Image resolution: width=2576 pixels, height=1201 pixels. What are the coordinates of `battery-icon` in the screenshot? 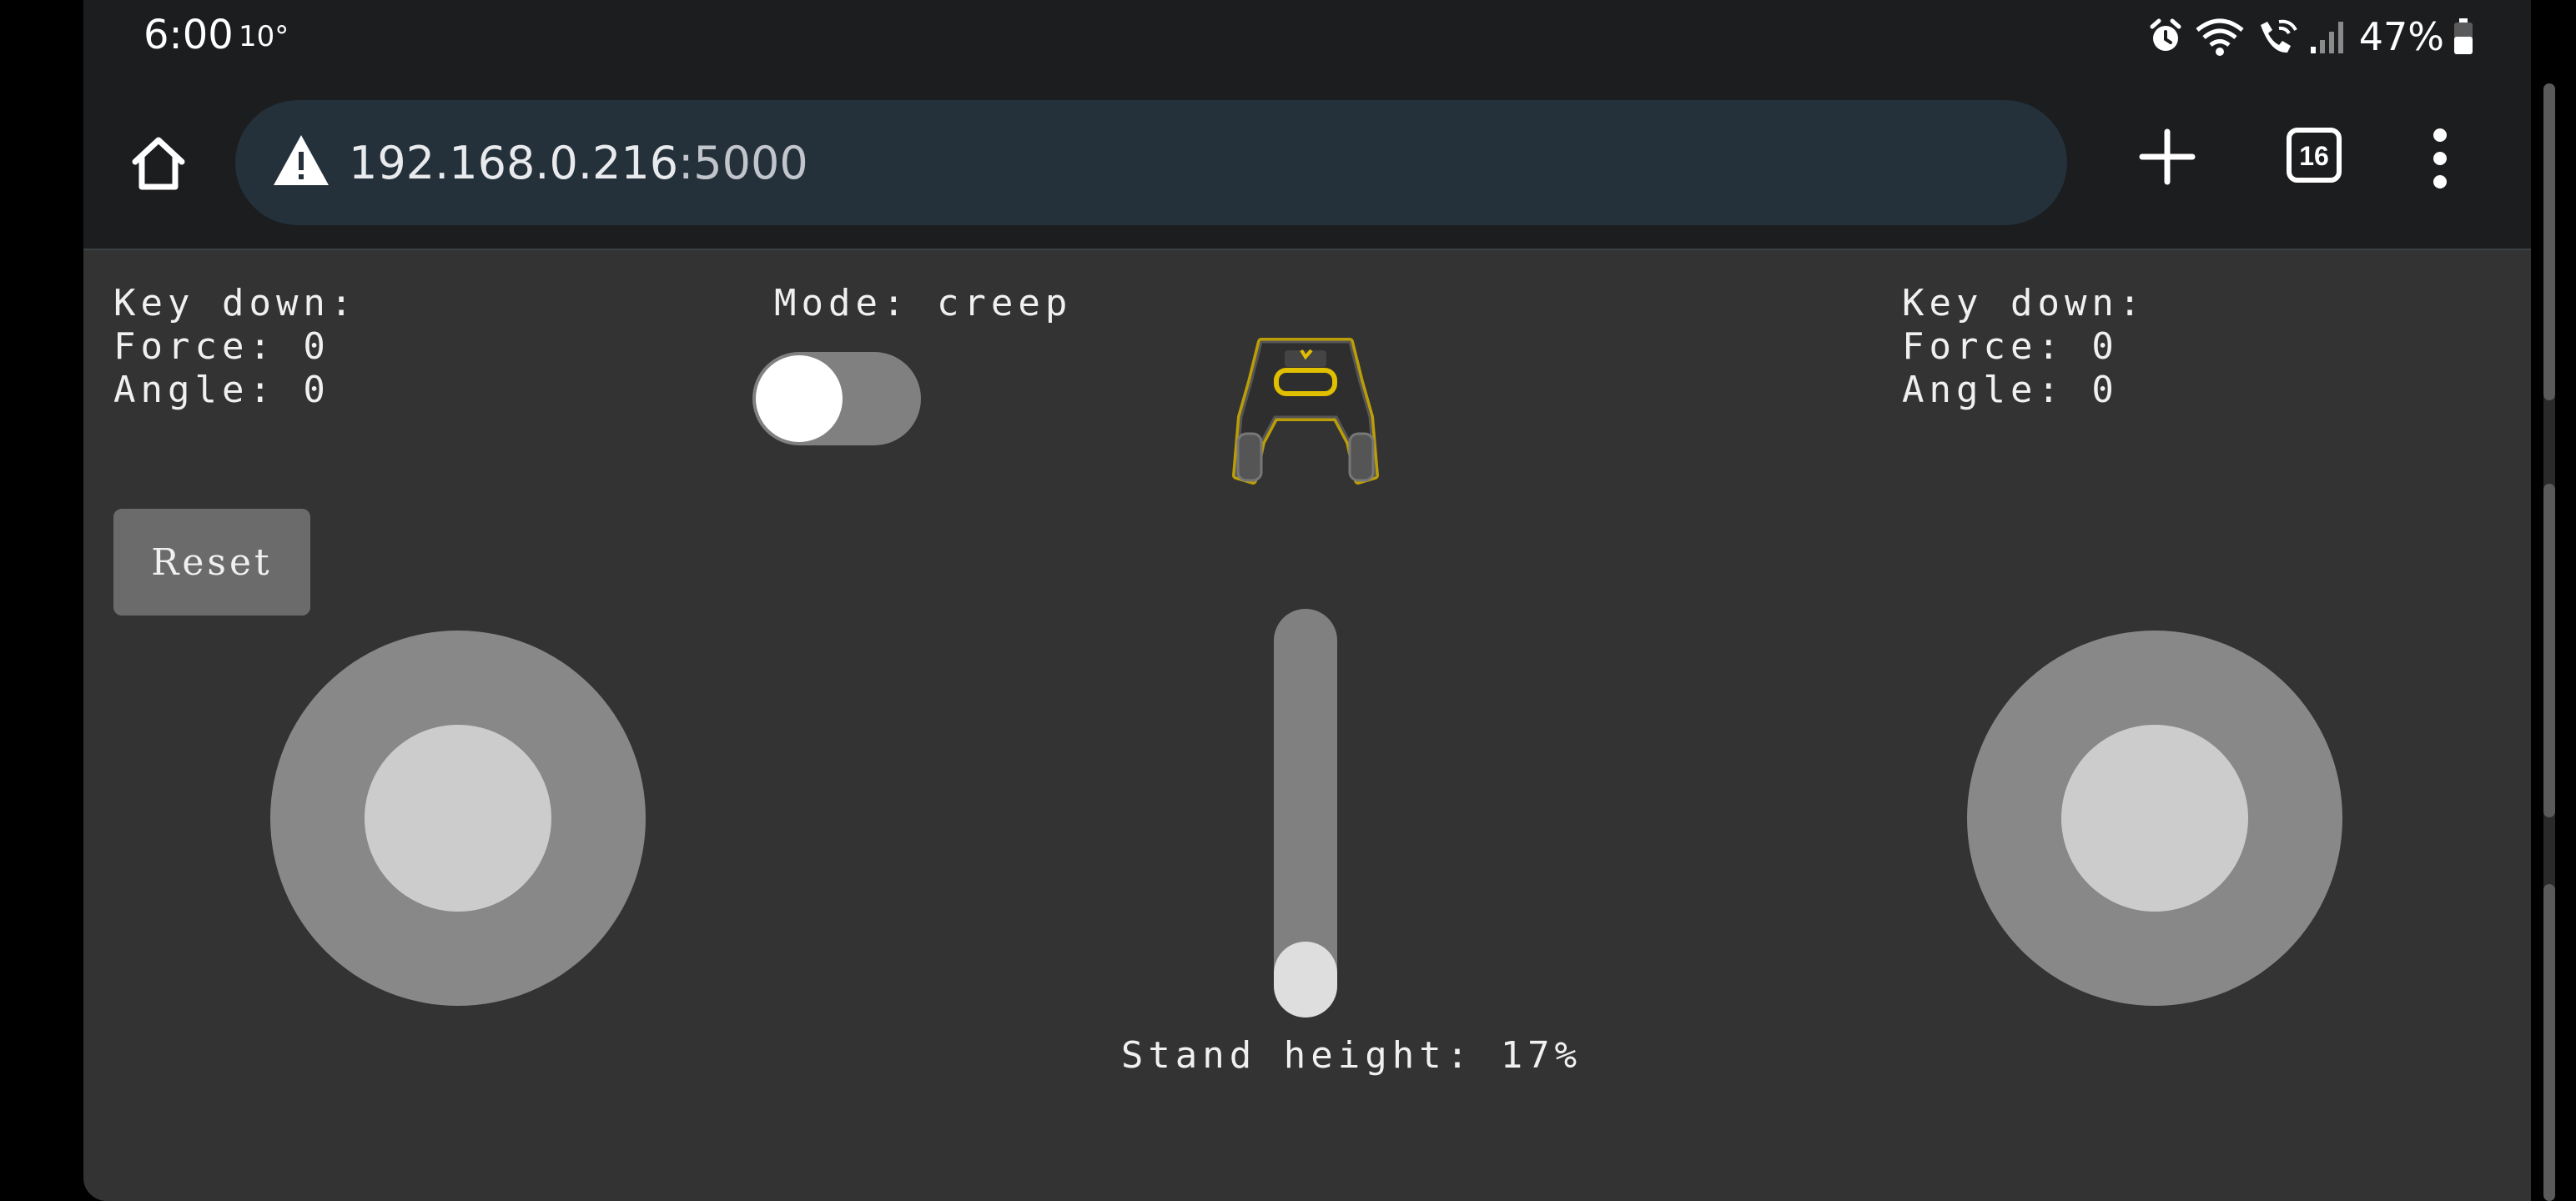 It's located at (2463, 36).